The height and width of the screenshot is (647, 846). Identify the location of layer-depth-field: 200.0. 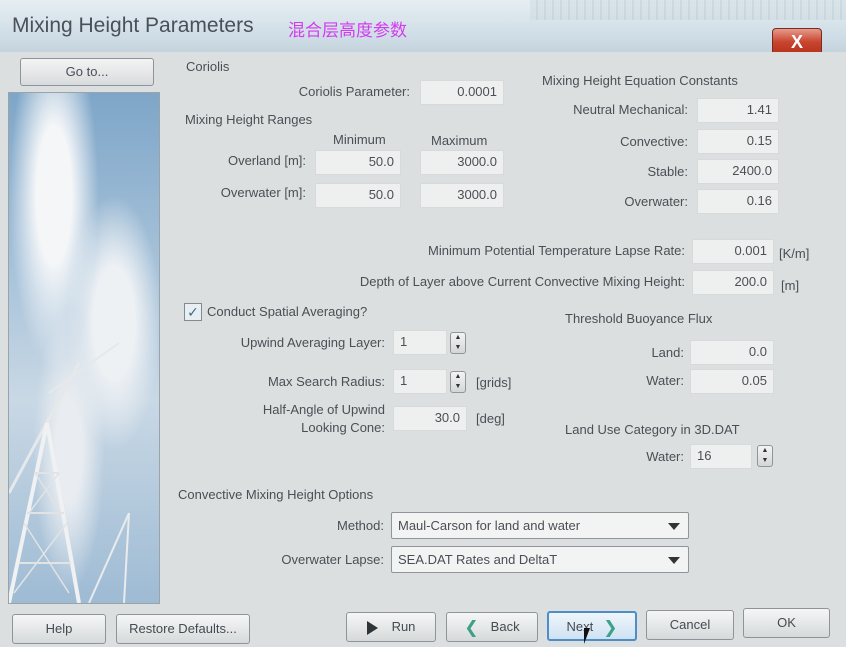
(733, 282).